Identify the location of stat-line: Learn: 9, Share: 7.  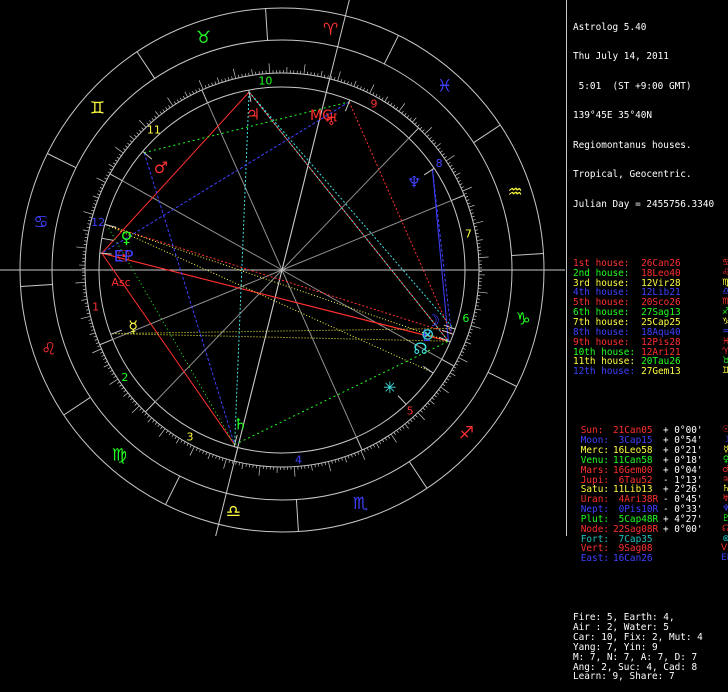
(650, 677).